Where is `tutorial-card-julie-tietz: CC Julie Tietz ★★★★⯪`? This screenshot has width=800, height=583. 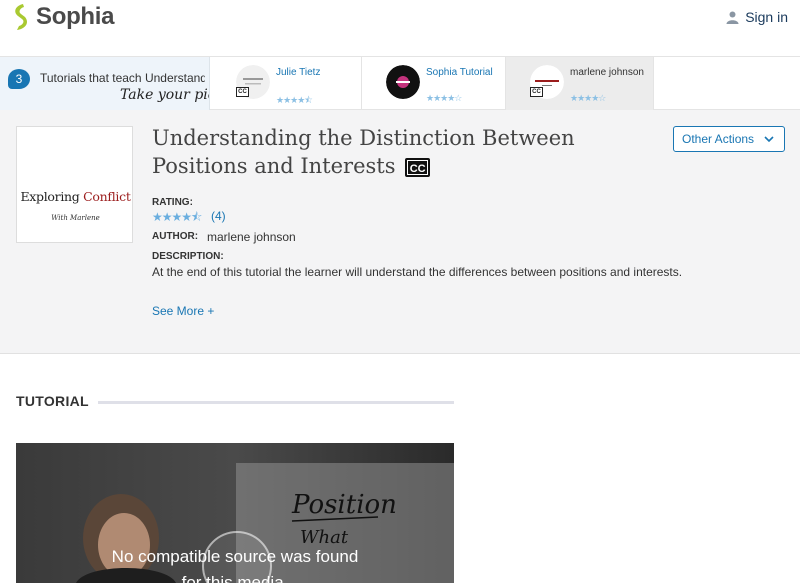
tutorial-card-julie-tietz: CC Julie Tietz ★★★★⯪ is located at coordinates (287, 83).